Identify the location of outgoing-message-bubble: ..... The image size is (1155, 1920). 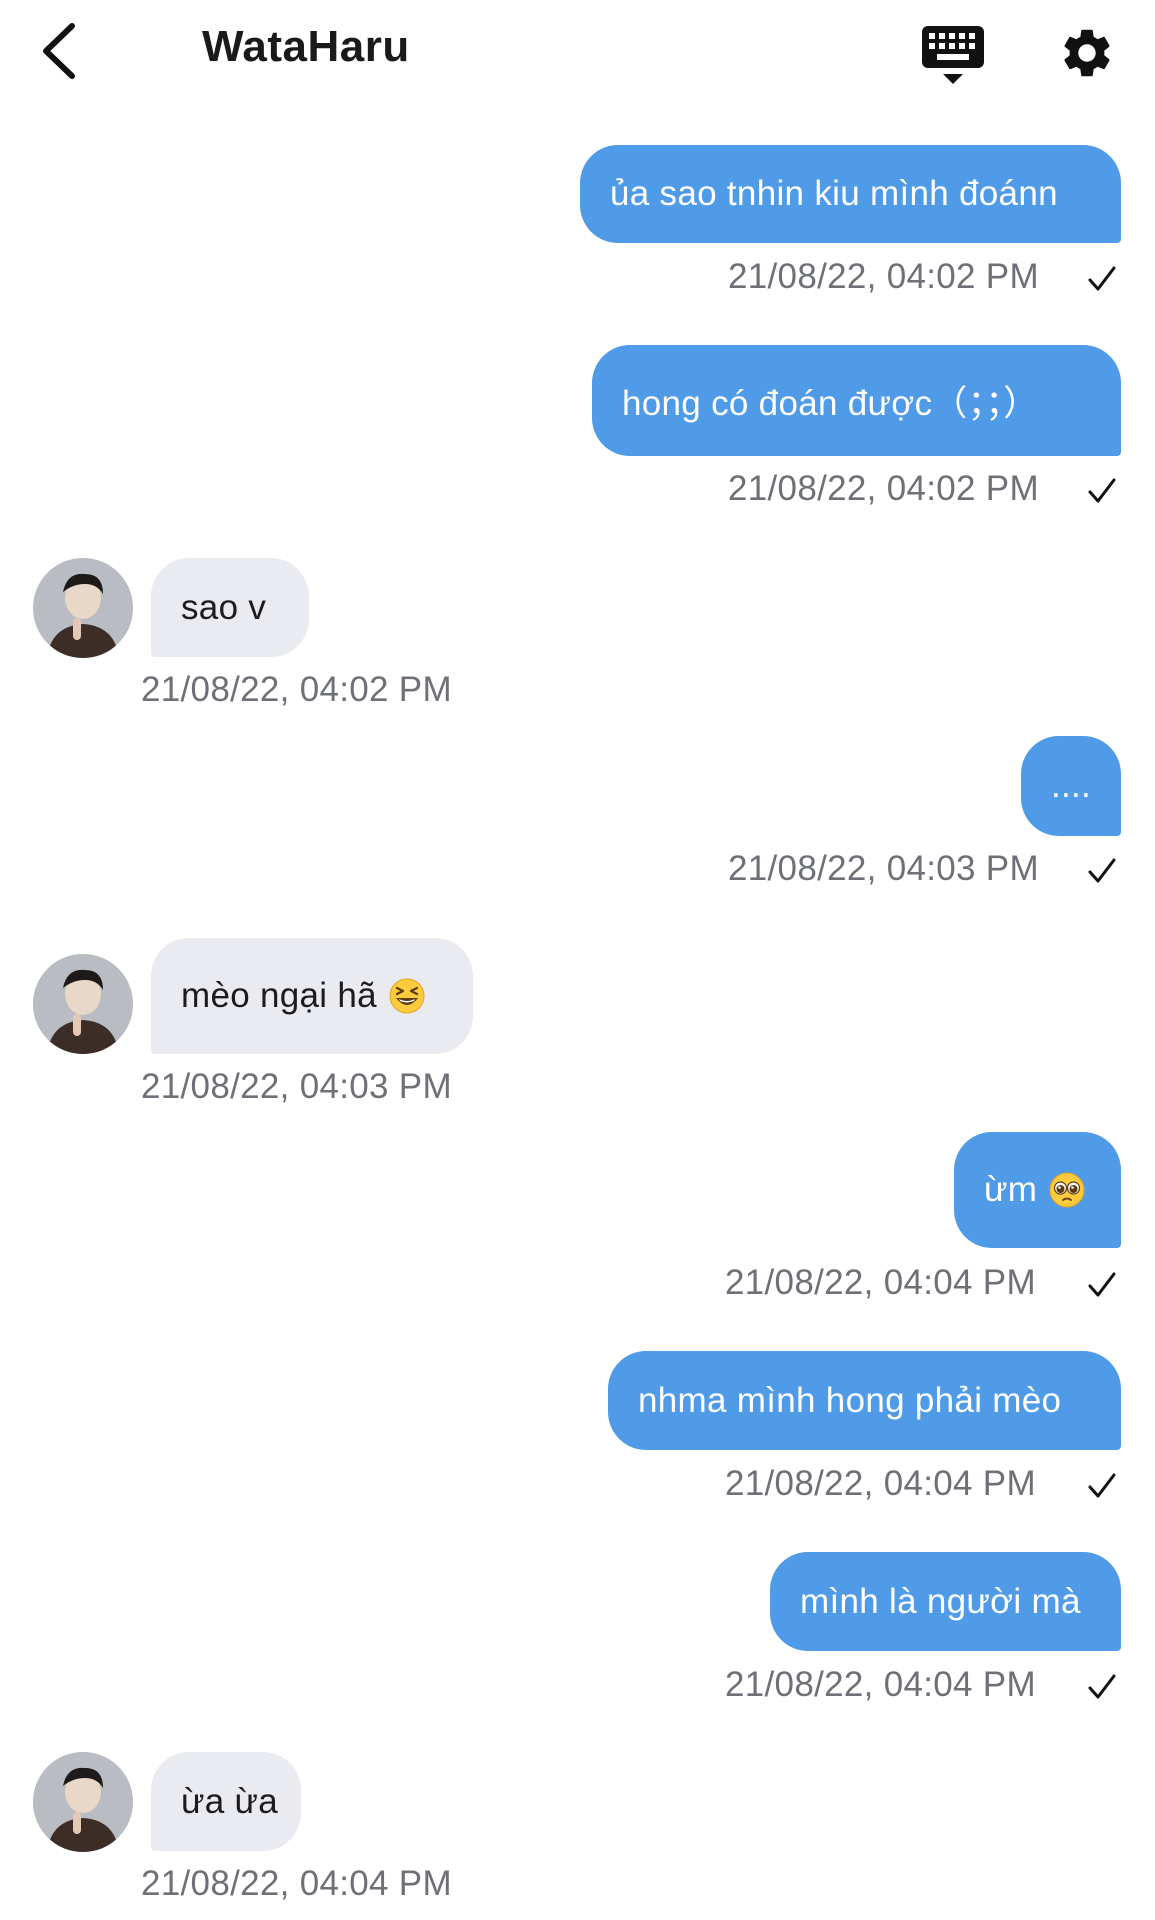
(1071, 786).